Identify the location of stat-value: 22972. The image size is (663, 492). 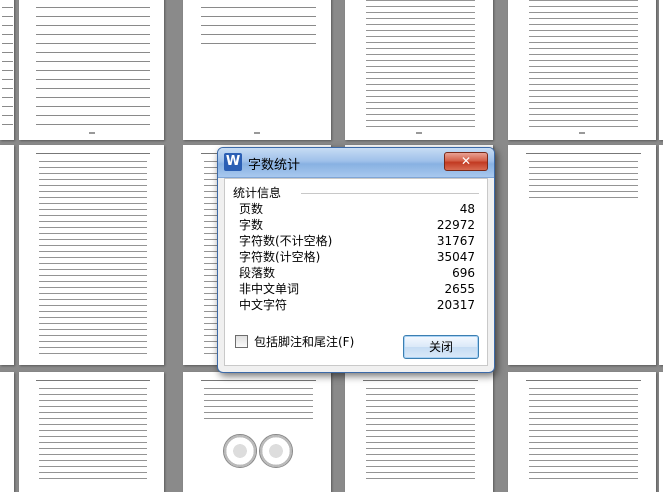
(455, 225).